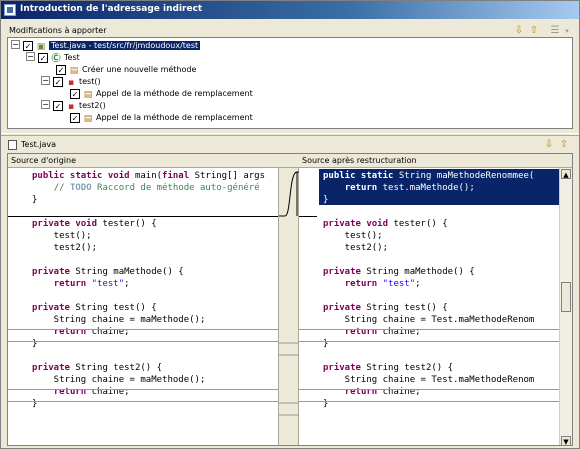 Image resolution: width=580 pixels, height=449 pixels. I want to click on java-file-icon: ▣, so click(41, 47).